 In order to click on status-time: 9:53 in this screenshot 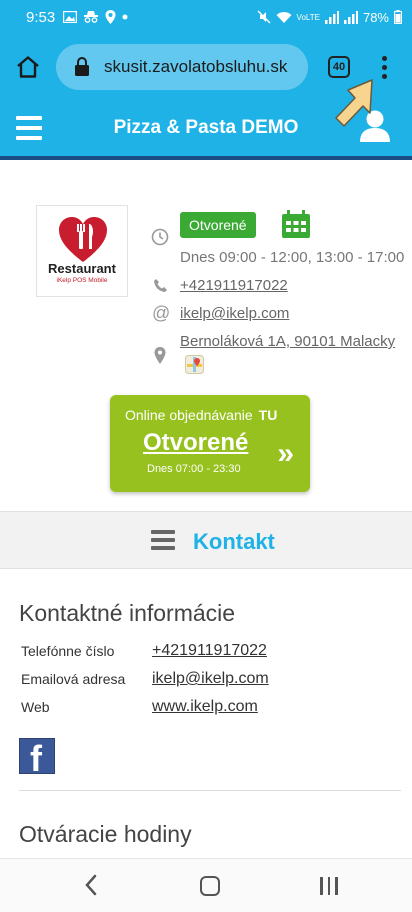, I will do `click(41, 17)`.